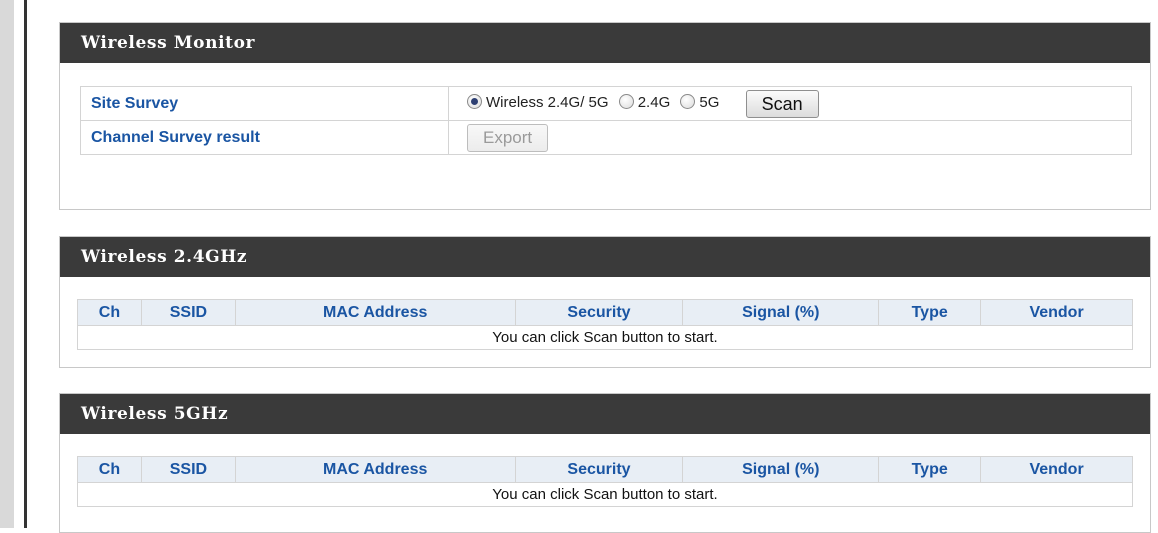 Image resolution: width=1158 pixels, height=533 pixels. What do you see at coordinates (782, 103) in the screenshot?
I see `scan-button: Scan` at bounding box center [782, 103].